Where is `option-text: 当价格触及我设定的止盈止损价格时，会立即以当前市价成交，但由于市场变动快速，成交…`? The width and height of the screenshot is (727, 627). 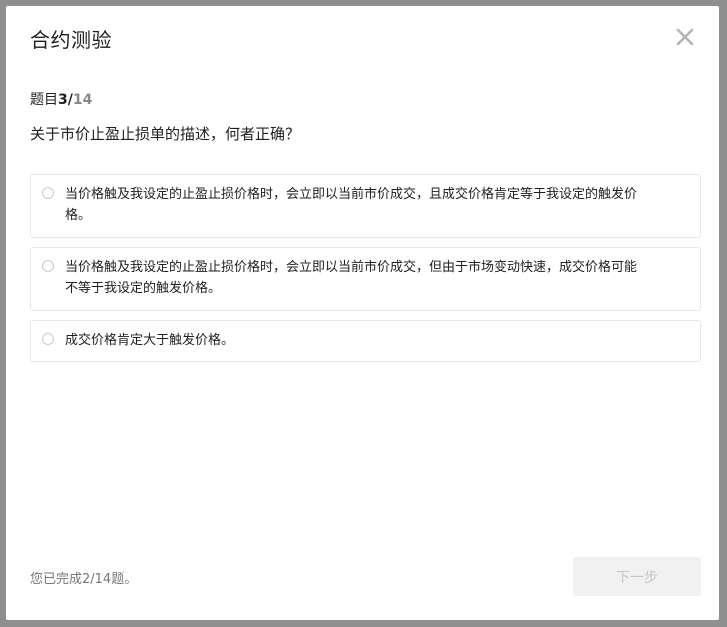 option-text: 当价格触及我设定的止盈止损价格时，会立即以当前市价成交，但由于市场变动快速，成交… is located at coordinates (351, 278).